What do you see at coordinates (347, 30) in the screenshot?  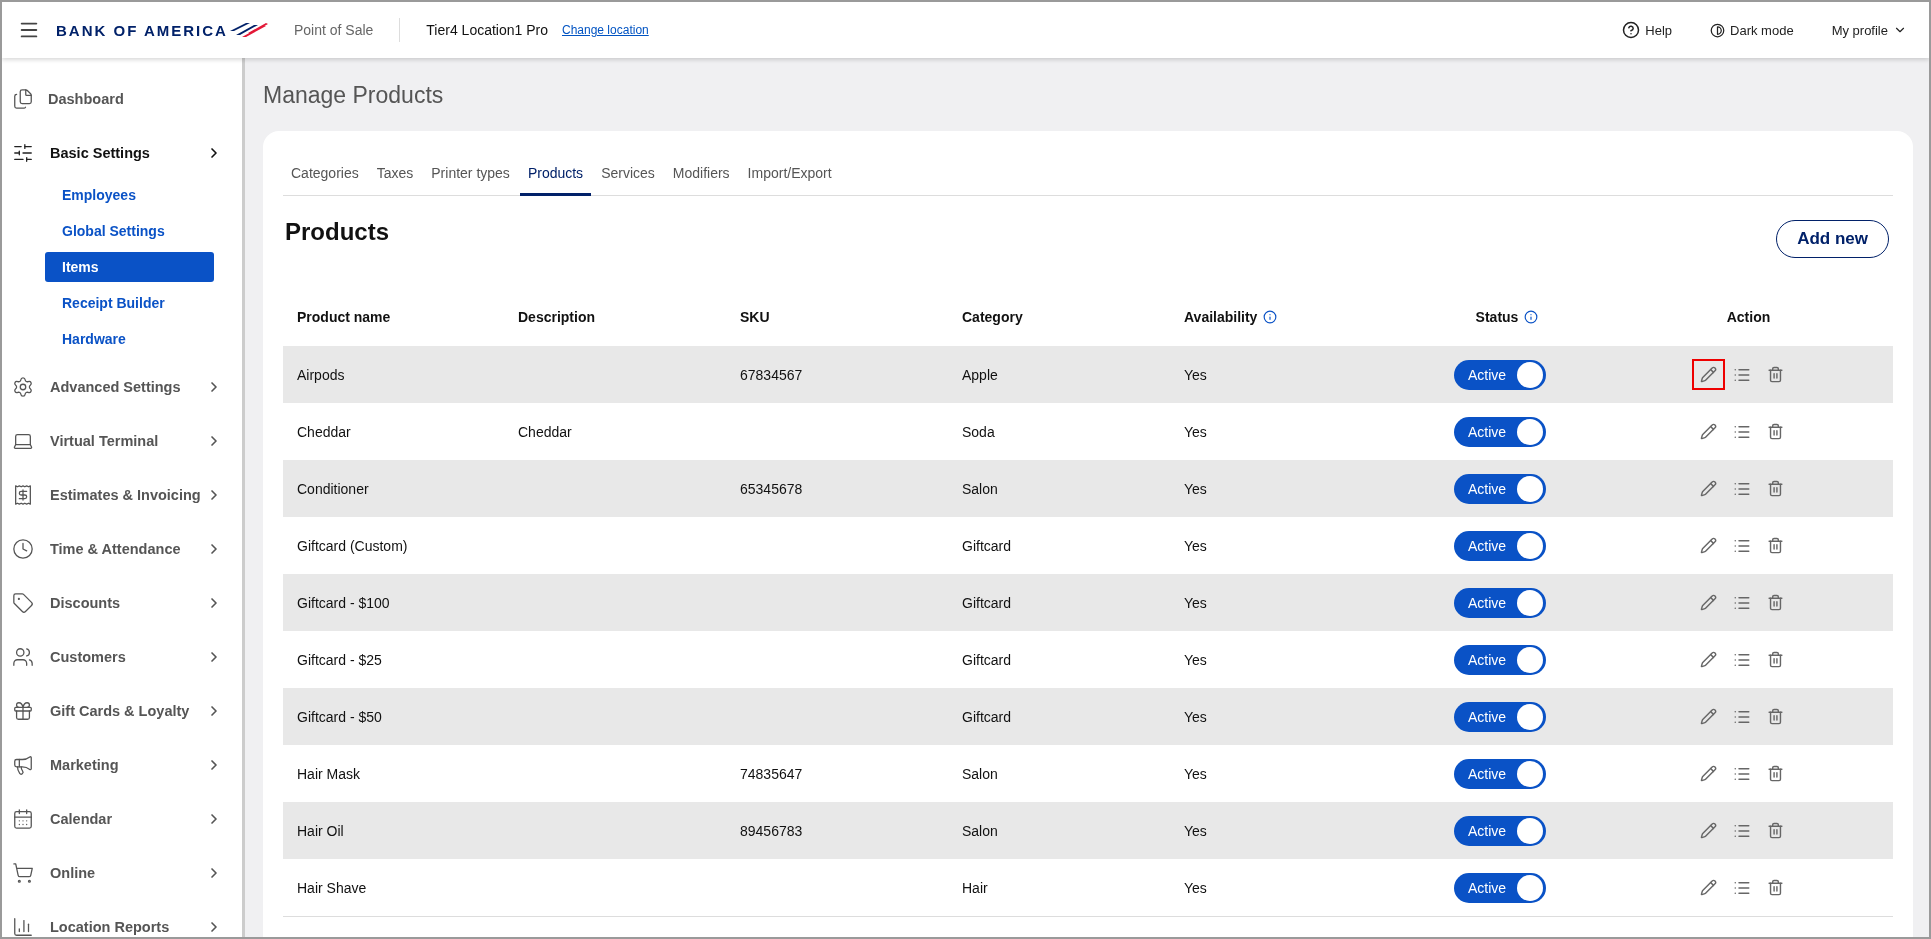 I see `app-name: Point of Sale` at bounding box center [347, 30].